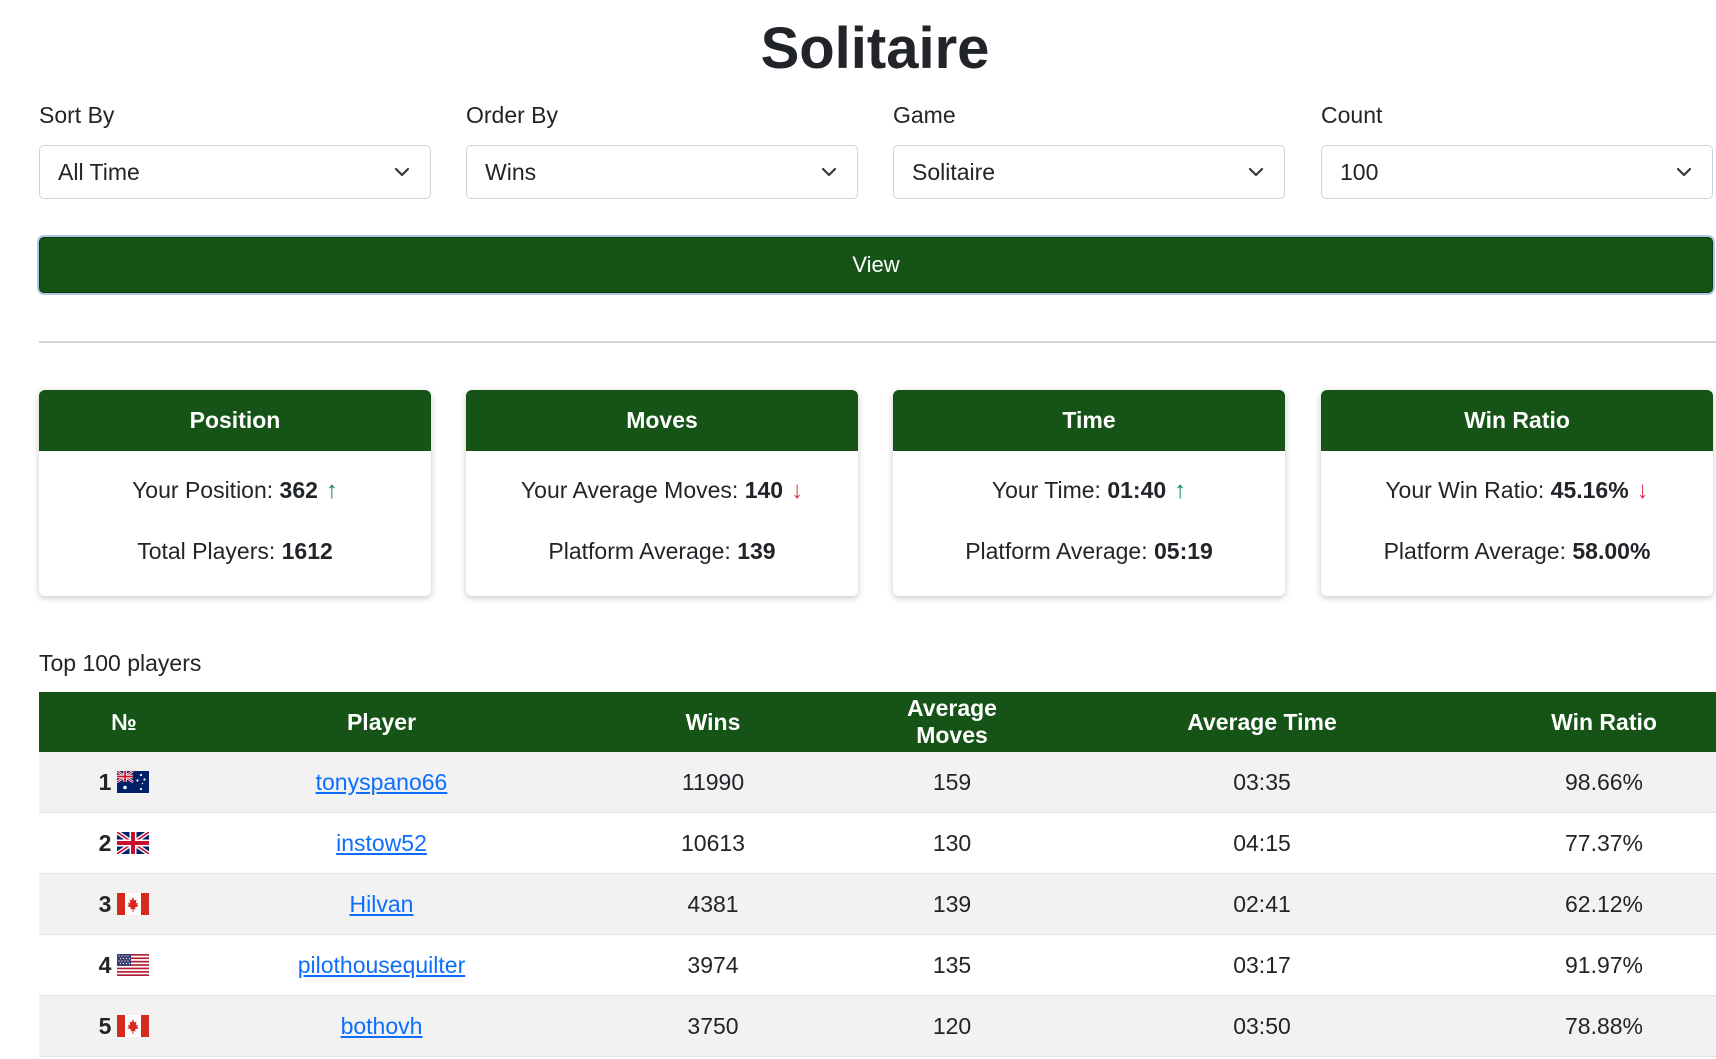  I want to click on win-ratio-cell: 91.97%, so click(1604, 965).